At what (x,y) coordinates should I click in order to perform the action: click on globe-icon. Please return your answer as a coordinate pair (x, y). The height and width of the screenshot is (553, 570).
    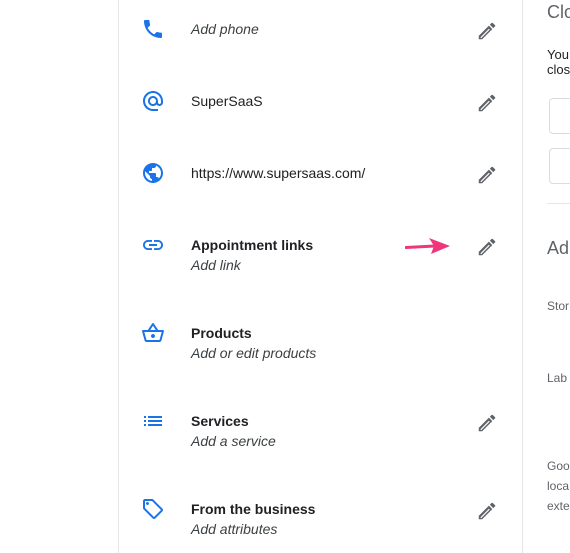
    Looking at the image, I should click on (155, 175).